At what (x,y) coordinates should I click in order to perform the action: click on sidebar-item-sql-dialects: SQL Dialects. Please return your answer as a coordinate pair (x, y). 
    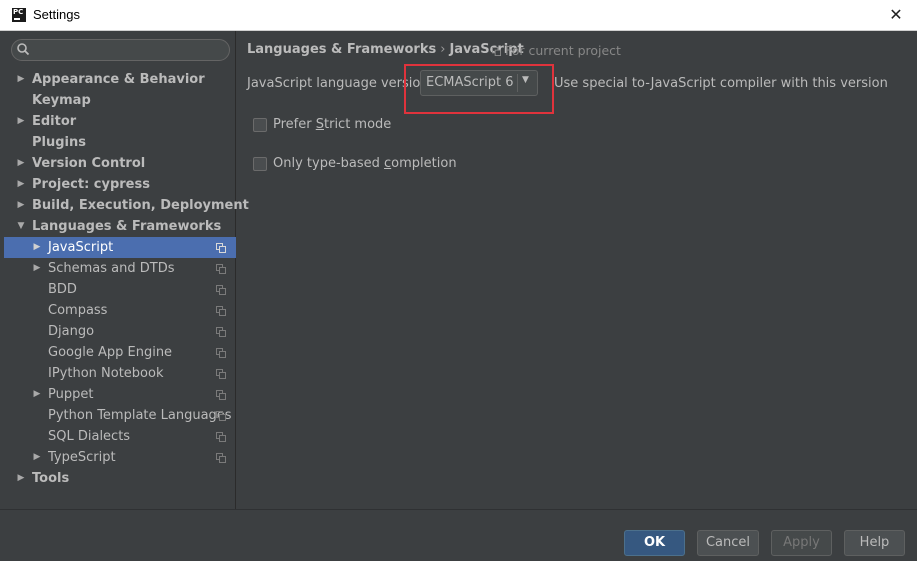
    Looking at the image, I should click on (120, 436).